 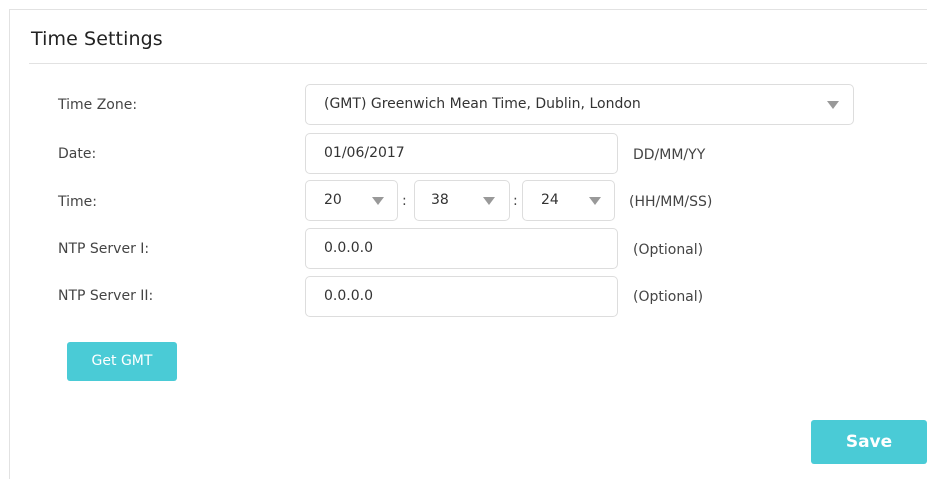 What do you see at coordinates (77, 202) in the screenshot?
I see `time-label: Time:` at bounding box center [77, 202].